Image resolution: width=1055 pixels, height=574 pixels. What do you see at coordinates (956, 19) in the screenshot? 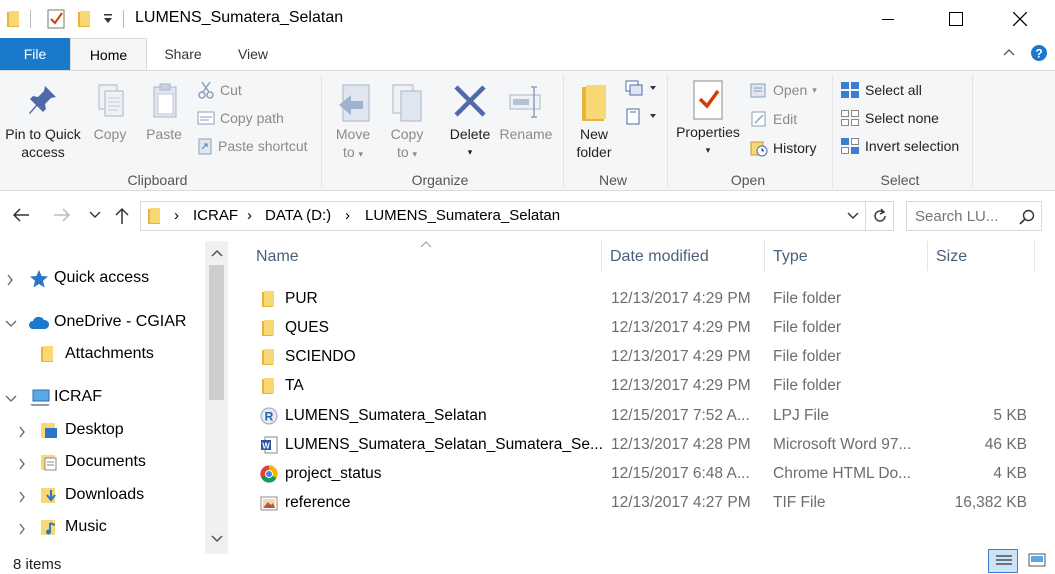
I see `maximize-button` at bounding box center [956, 19].